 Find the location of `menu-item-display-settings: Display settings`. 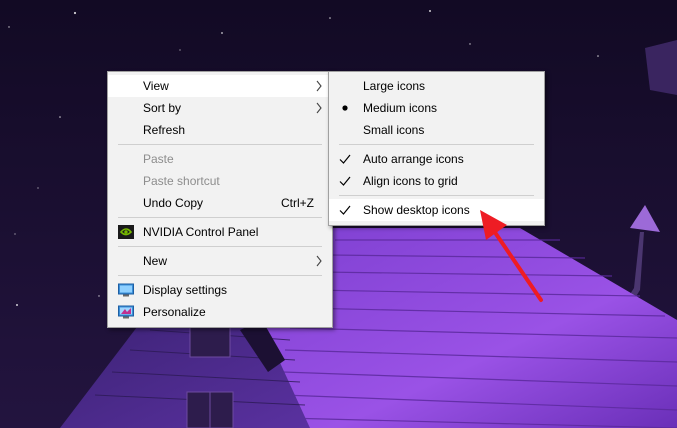

menu-item-display-settings: Display settings is located at coordinates (220, 290).